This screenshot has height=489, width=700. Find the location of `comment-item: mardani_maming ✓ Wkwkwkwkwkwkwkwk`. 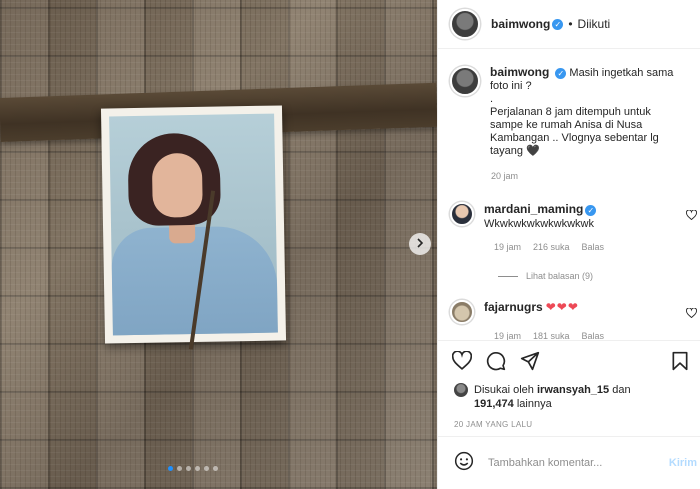

comment-item: mardani_maming ✓ Wkwkwkwkwkwkwkwk is located at coordinates (575, 216).